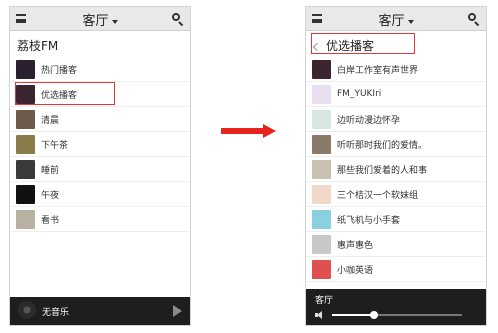 Image resolution: width=498 pixels, height=333 pixels. I want to click on list-item: 白岸工作室有声世界, so click(396, 69).